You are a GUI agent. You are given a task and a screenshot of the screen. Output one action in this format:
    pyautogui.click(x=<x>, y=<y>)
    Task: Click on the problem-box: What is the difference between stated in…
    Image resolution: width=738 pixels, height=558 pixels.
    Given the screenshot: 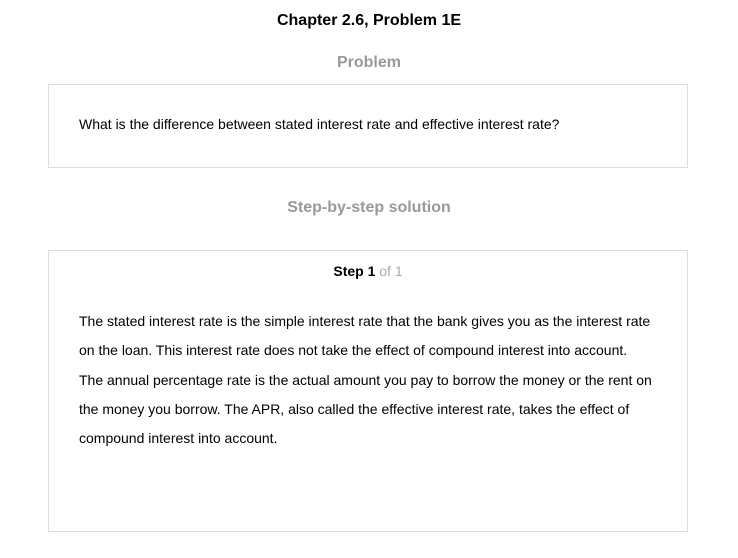 What is the action you would take?
    pyautogui.click(x=368, y=126)
    